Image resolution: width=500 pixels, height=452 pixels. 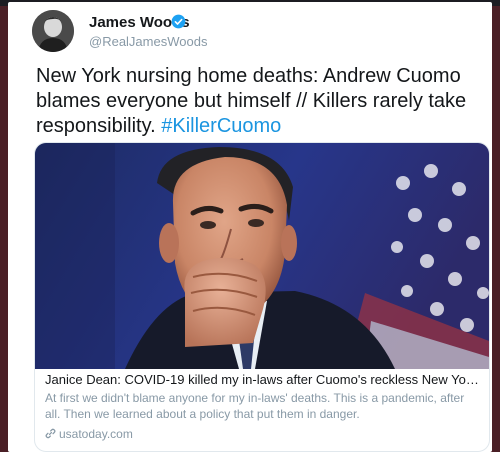 What do you see at coordinates (96, 434) in the screenshot?
I see `card-domain-text: usatoday.com` at bounding box center [96, 434].